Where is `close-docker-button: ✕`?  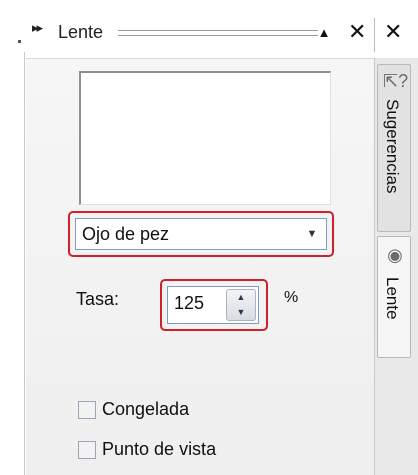 close-docker-button: ✕ is located at coordinates (357, 32).